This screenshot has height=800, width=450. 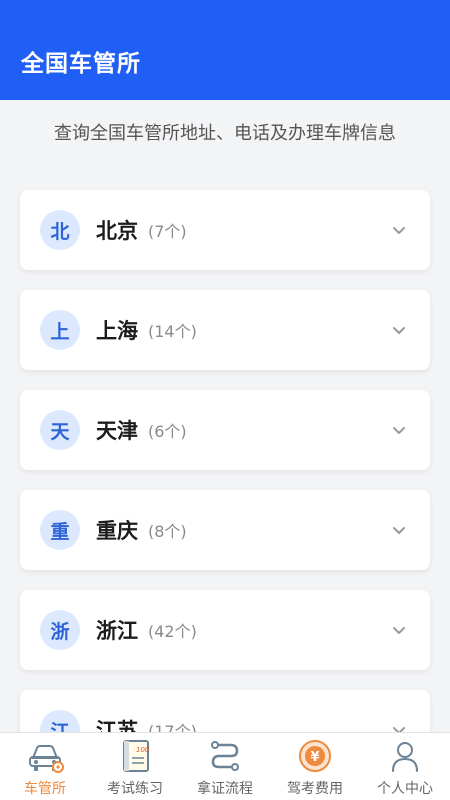 What do you see at coordinates (143, 750) in the screenshot?
I see `svg-text: 100` at bounding box center [143, 750].